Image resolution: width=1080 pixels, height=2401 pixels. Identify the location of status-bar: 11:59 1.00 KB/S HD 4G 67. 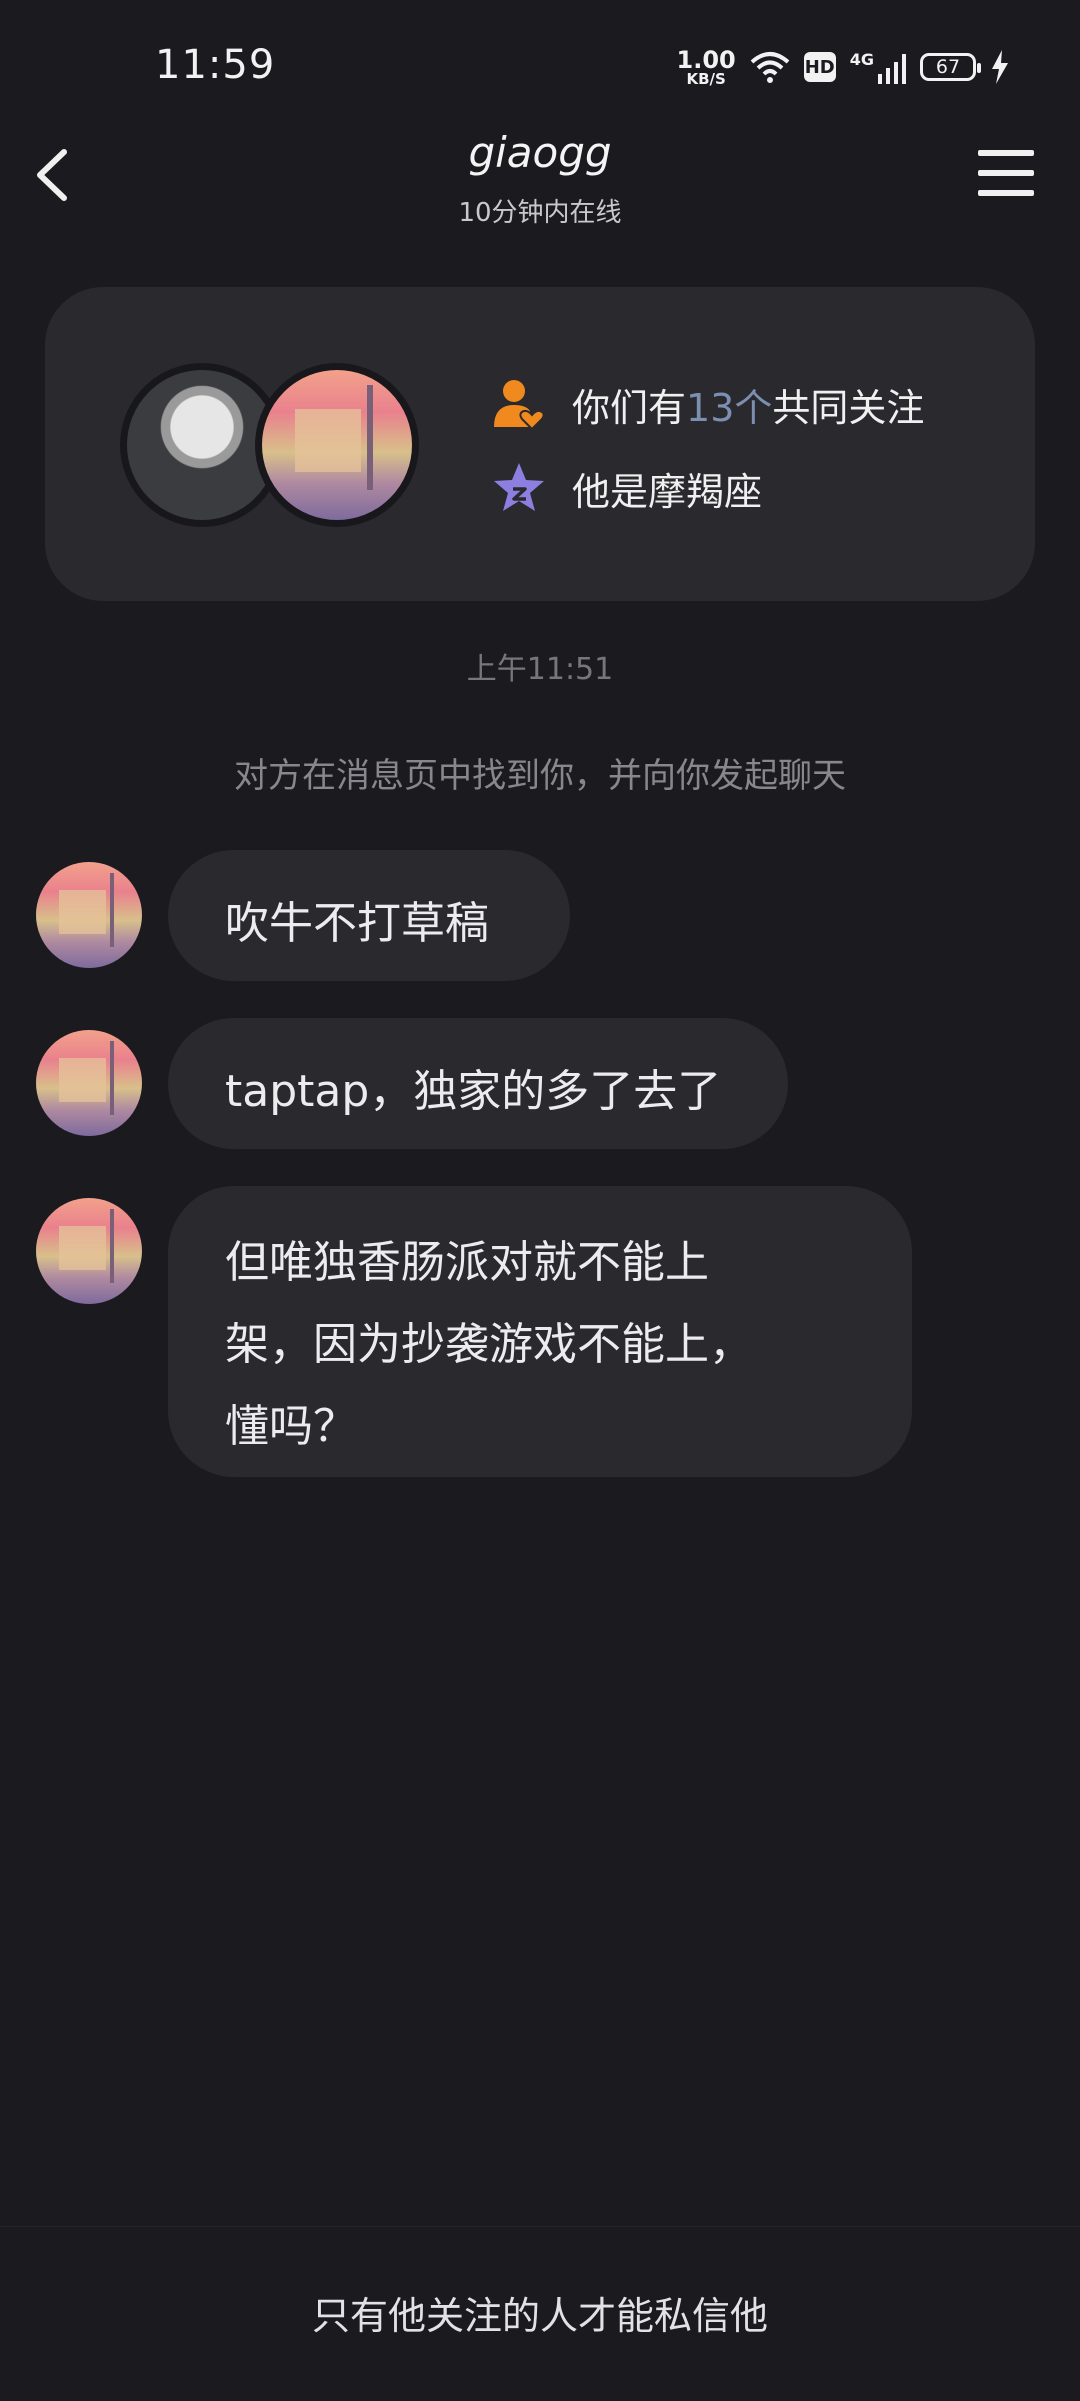
(540, 65).